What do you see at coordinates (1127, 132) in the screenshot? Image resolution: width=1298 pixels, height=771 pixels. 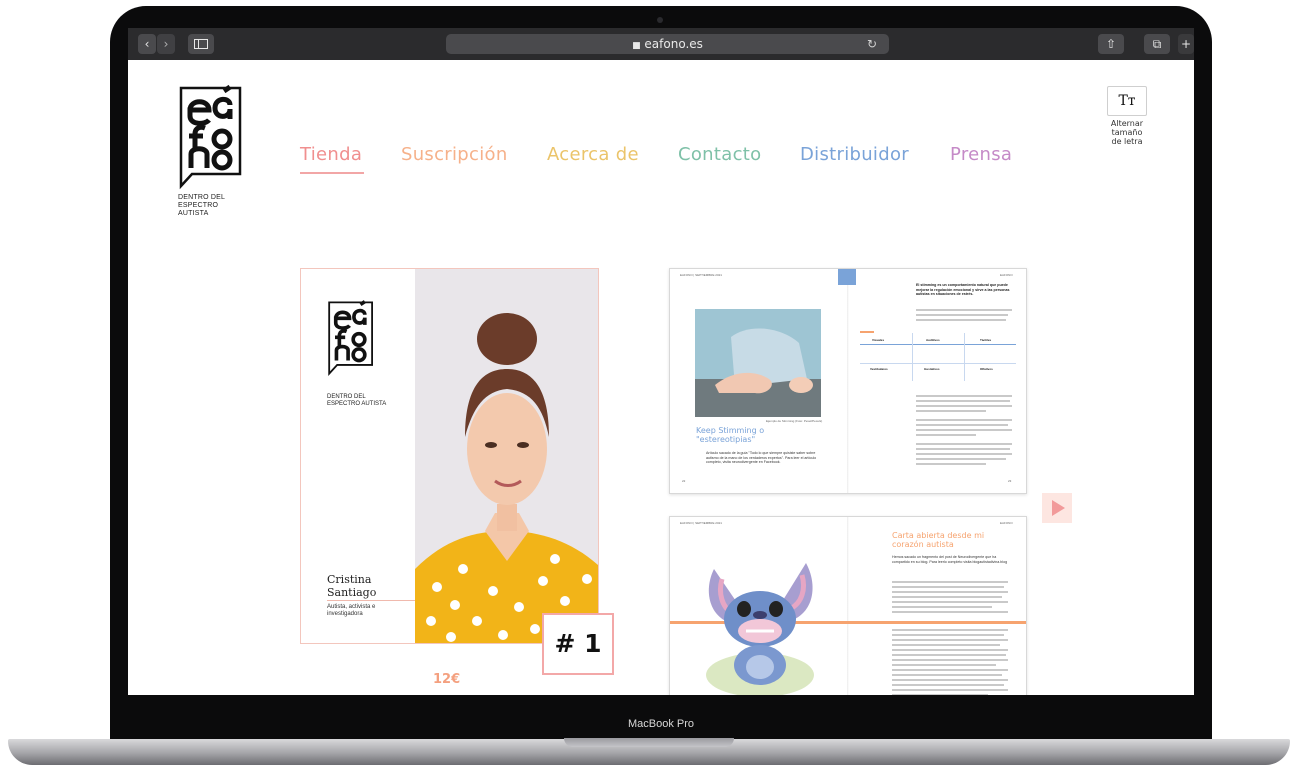 I see `font-size-label: Alternar tamaño de letra` at bounding box center [1127, 132].